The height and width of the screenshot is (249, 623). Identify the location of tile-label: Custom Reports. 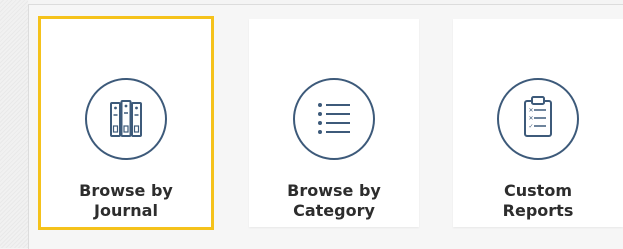
(538, 201).